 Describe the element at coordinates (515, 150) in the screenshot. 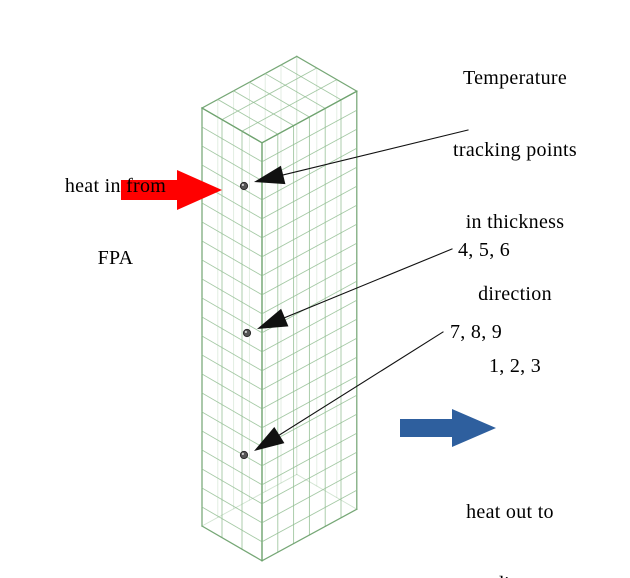

I see `title-line-2: tracking points` at that location.